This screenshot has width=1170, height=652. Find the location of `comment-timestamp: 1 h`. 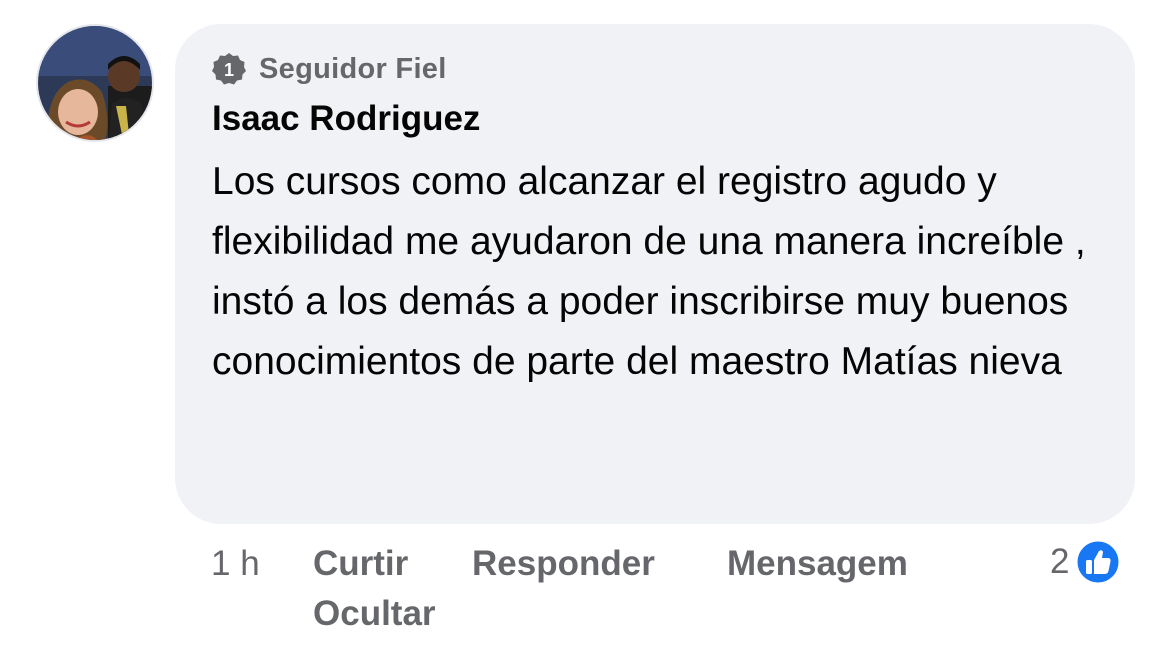

comment-timestamp: 1 h is located at coordinates (235, 564).